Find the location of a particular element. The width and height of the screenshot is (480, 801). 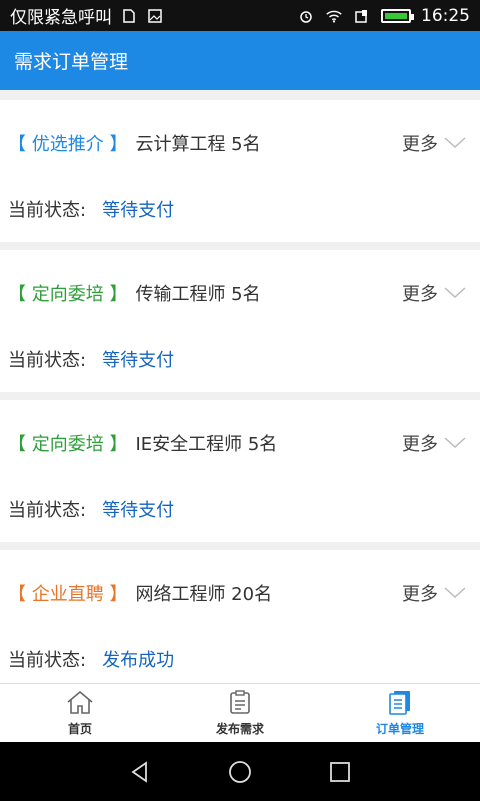

status-value: 发布成功 is located at coordinates (138, 660).